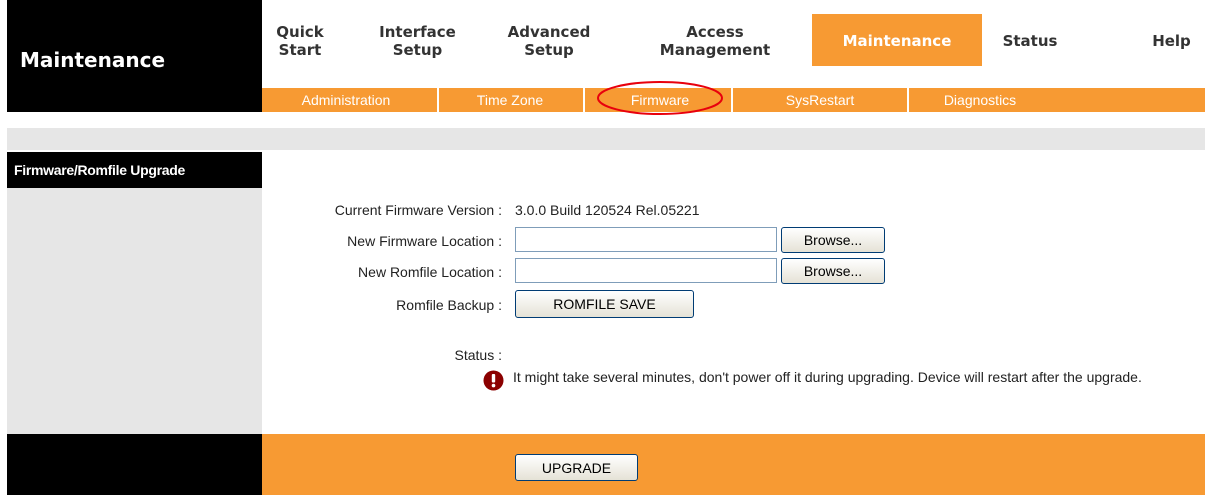 The width and height of the screenshot is (1205, 495). Describe the element at coordinates (449, 305) in the screenshot. I see `romfile-backup-label: Romfile Backup :` at that location.